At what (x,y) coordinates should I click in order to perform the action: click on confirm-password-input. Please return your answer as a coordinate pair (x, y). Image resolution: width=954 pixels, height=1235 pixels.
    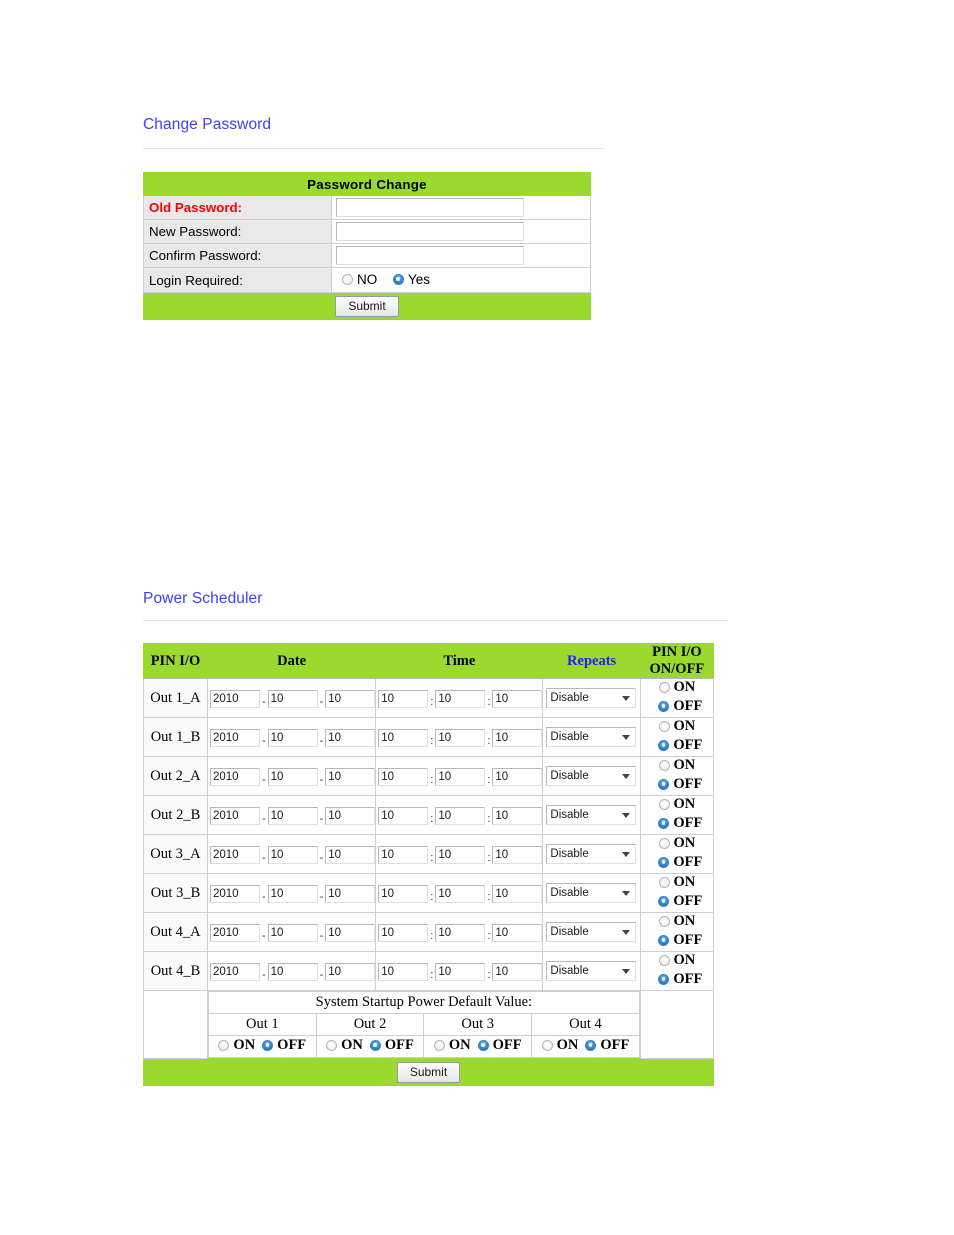
    Looking at the image, I should click on (430, 255).